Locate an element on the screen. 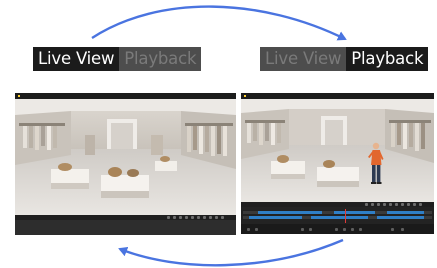  mode-toggle-live: Live View Playback is located at coordinates (117, 59).